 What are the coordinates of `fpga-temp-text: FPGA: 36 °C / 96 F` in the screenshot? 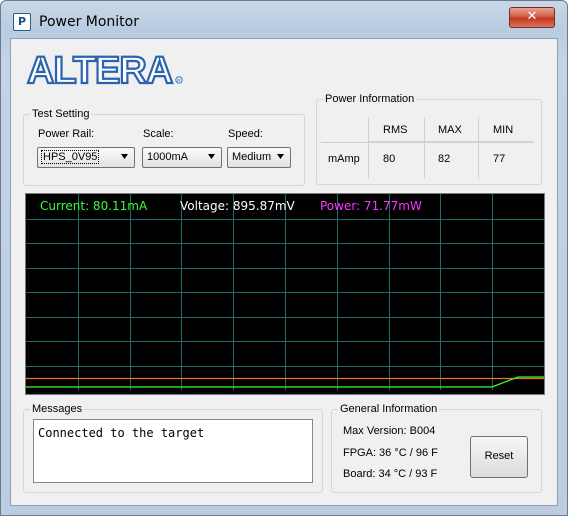 It's located at (390, 453).